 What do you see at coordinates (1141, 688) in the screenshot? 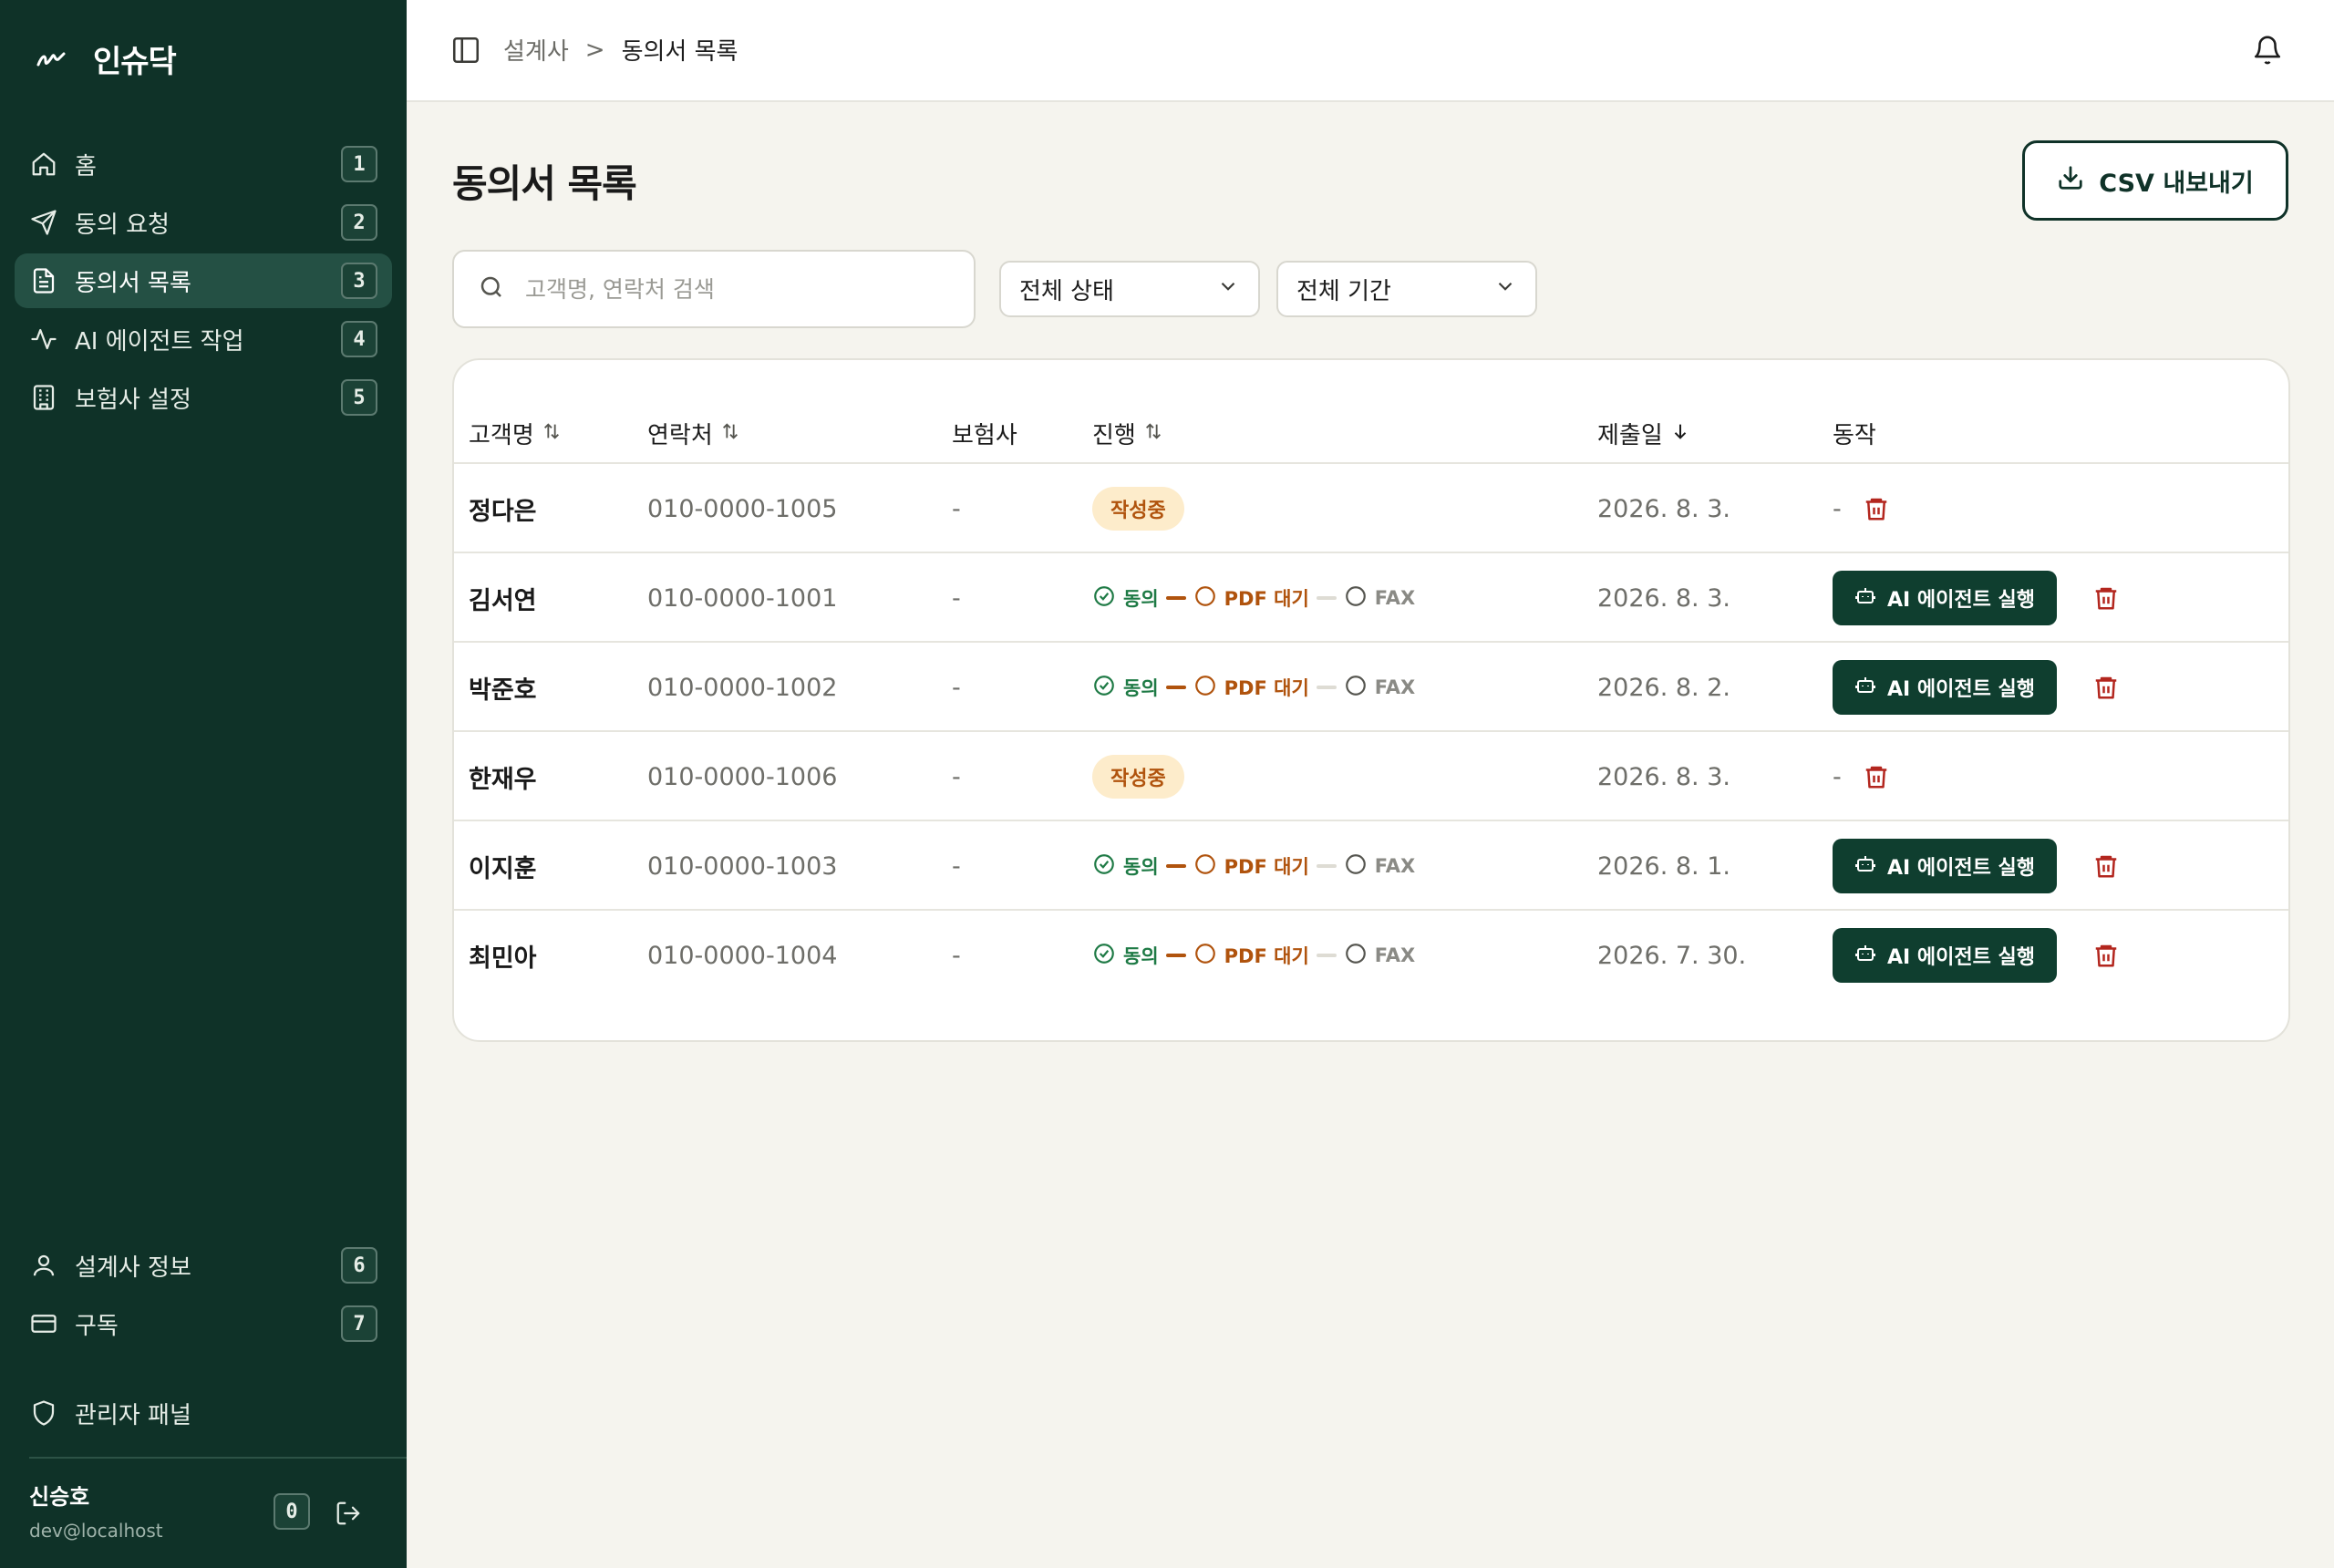
I see `progress-step-label: 동의` at bounding box center [1141, 688].